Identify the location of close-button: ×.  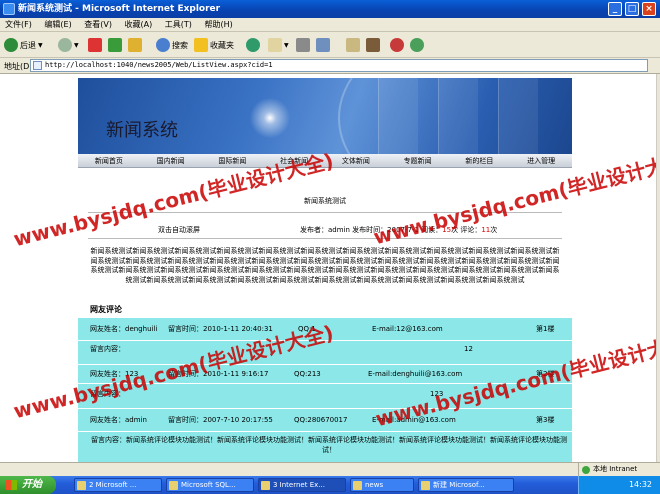
(649, 9).